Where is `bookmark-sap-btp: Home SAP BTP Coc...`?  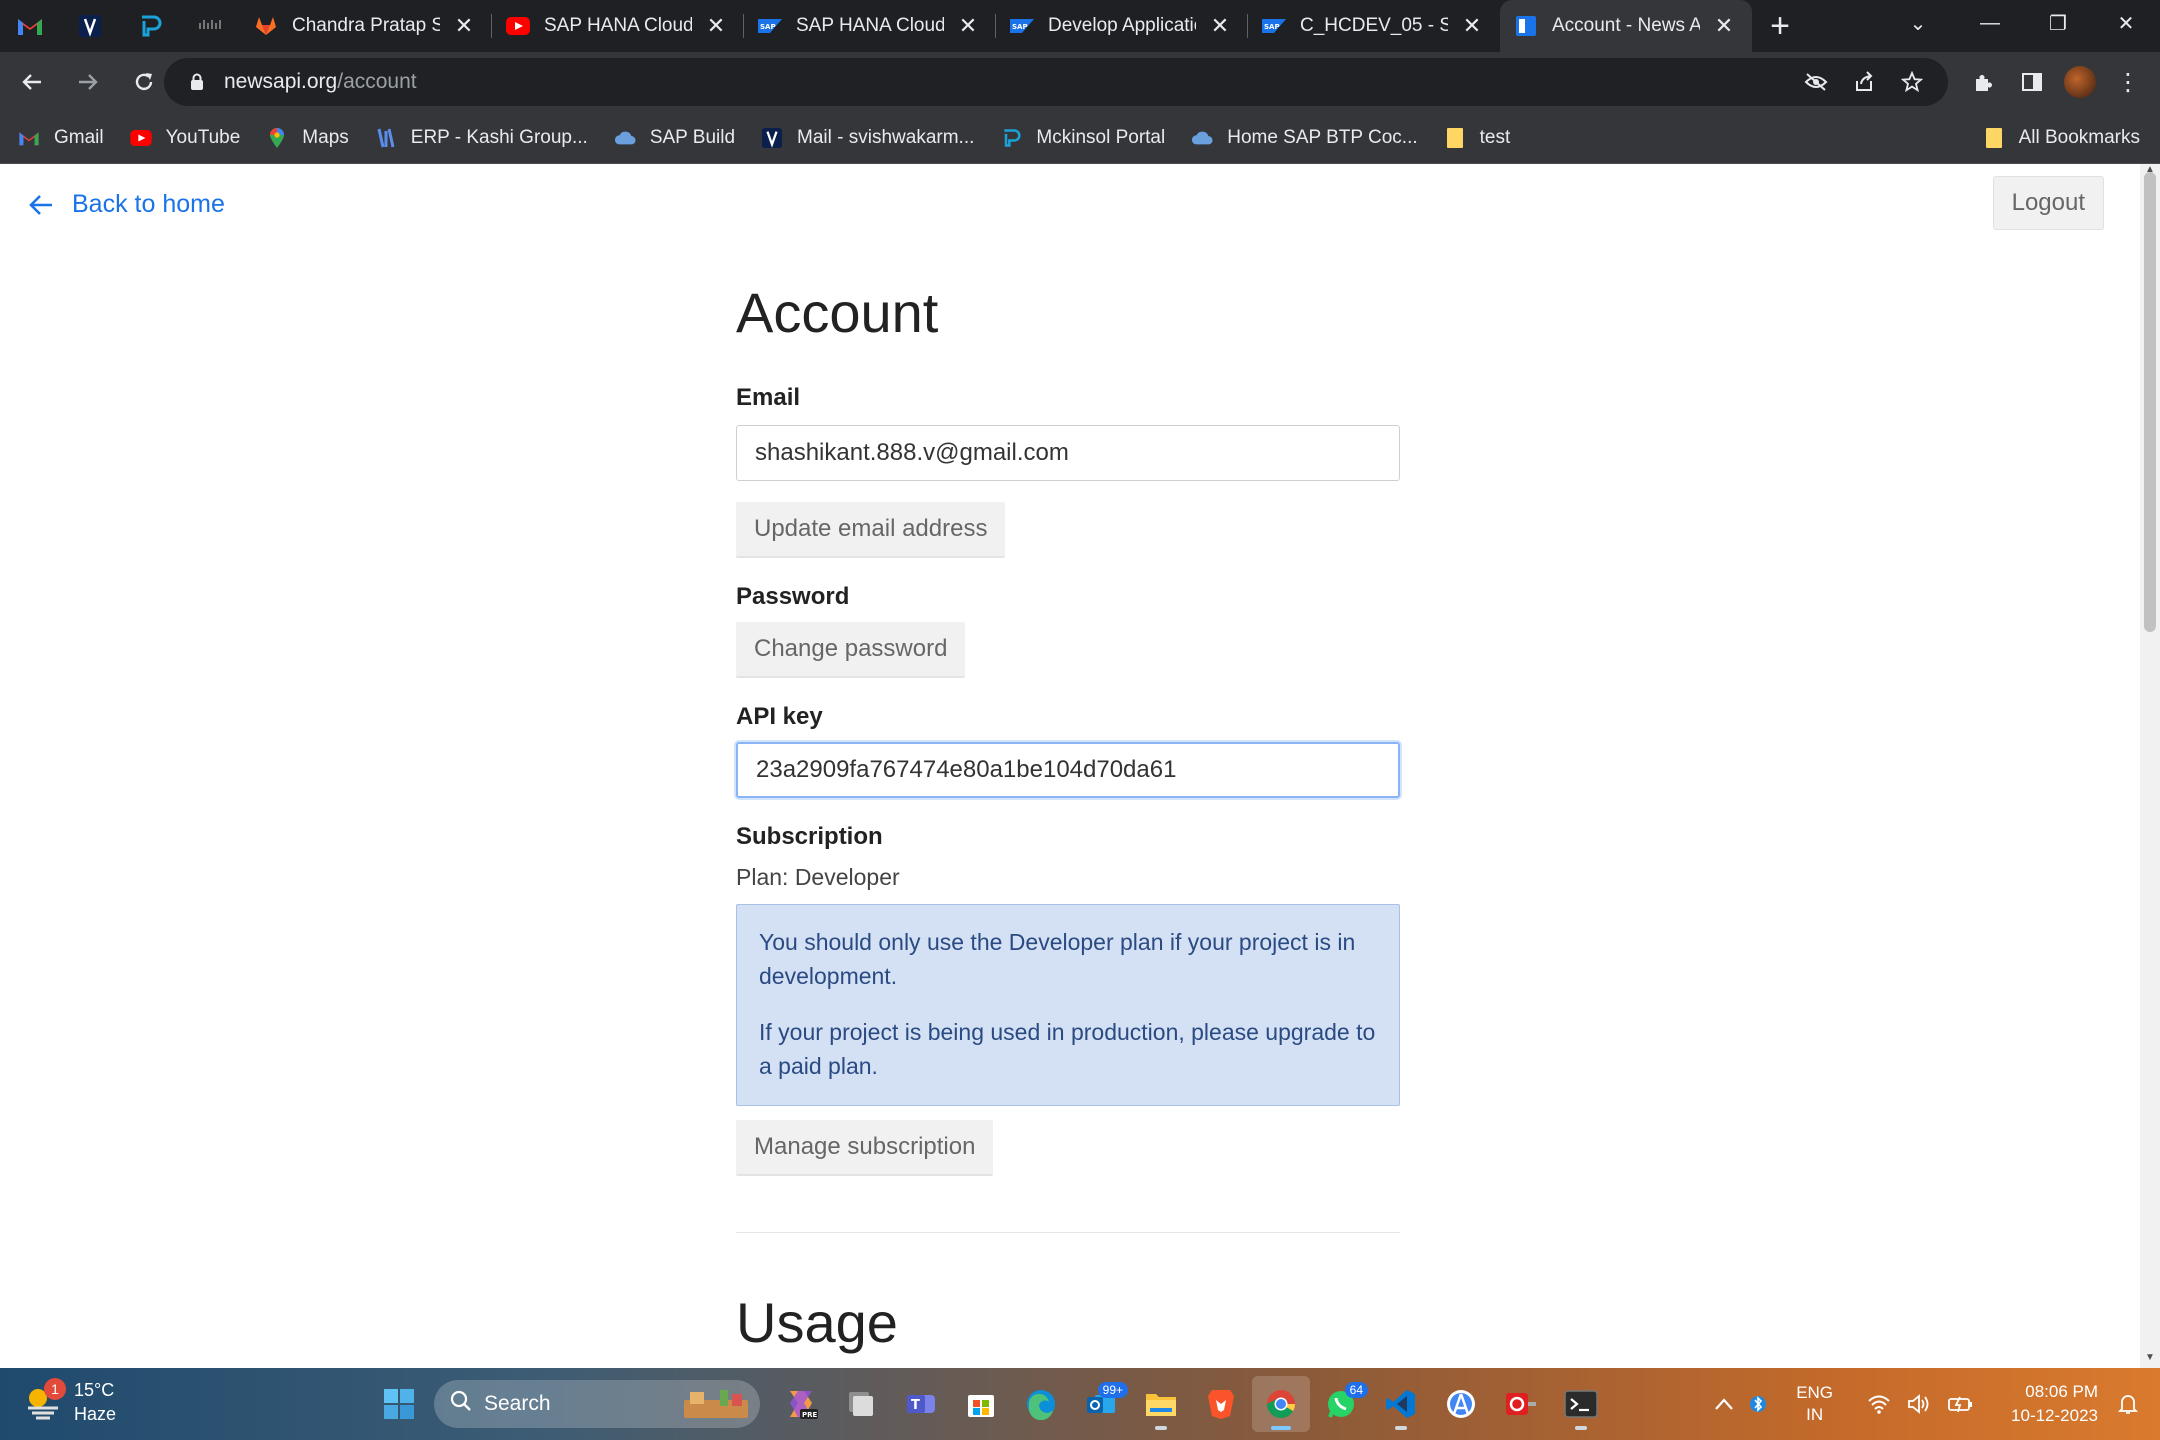 bookmark-sap-btp: Home SAP BTP Coc... is located at coordinates (1304, 138).